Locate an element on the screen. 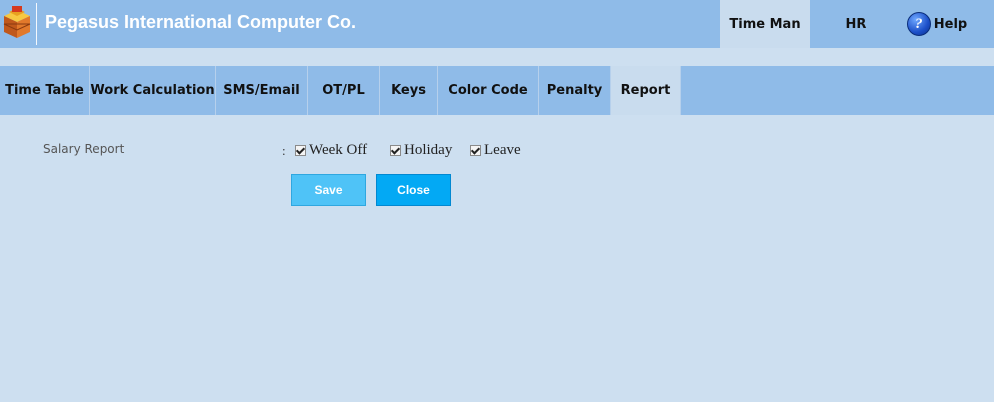  help-icon: ? is located at coordinates (918, 24).